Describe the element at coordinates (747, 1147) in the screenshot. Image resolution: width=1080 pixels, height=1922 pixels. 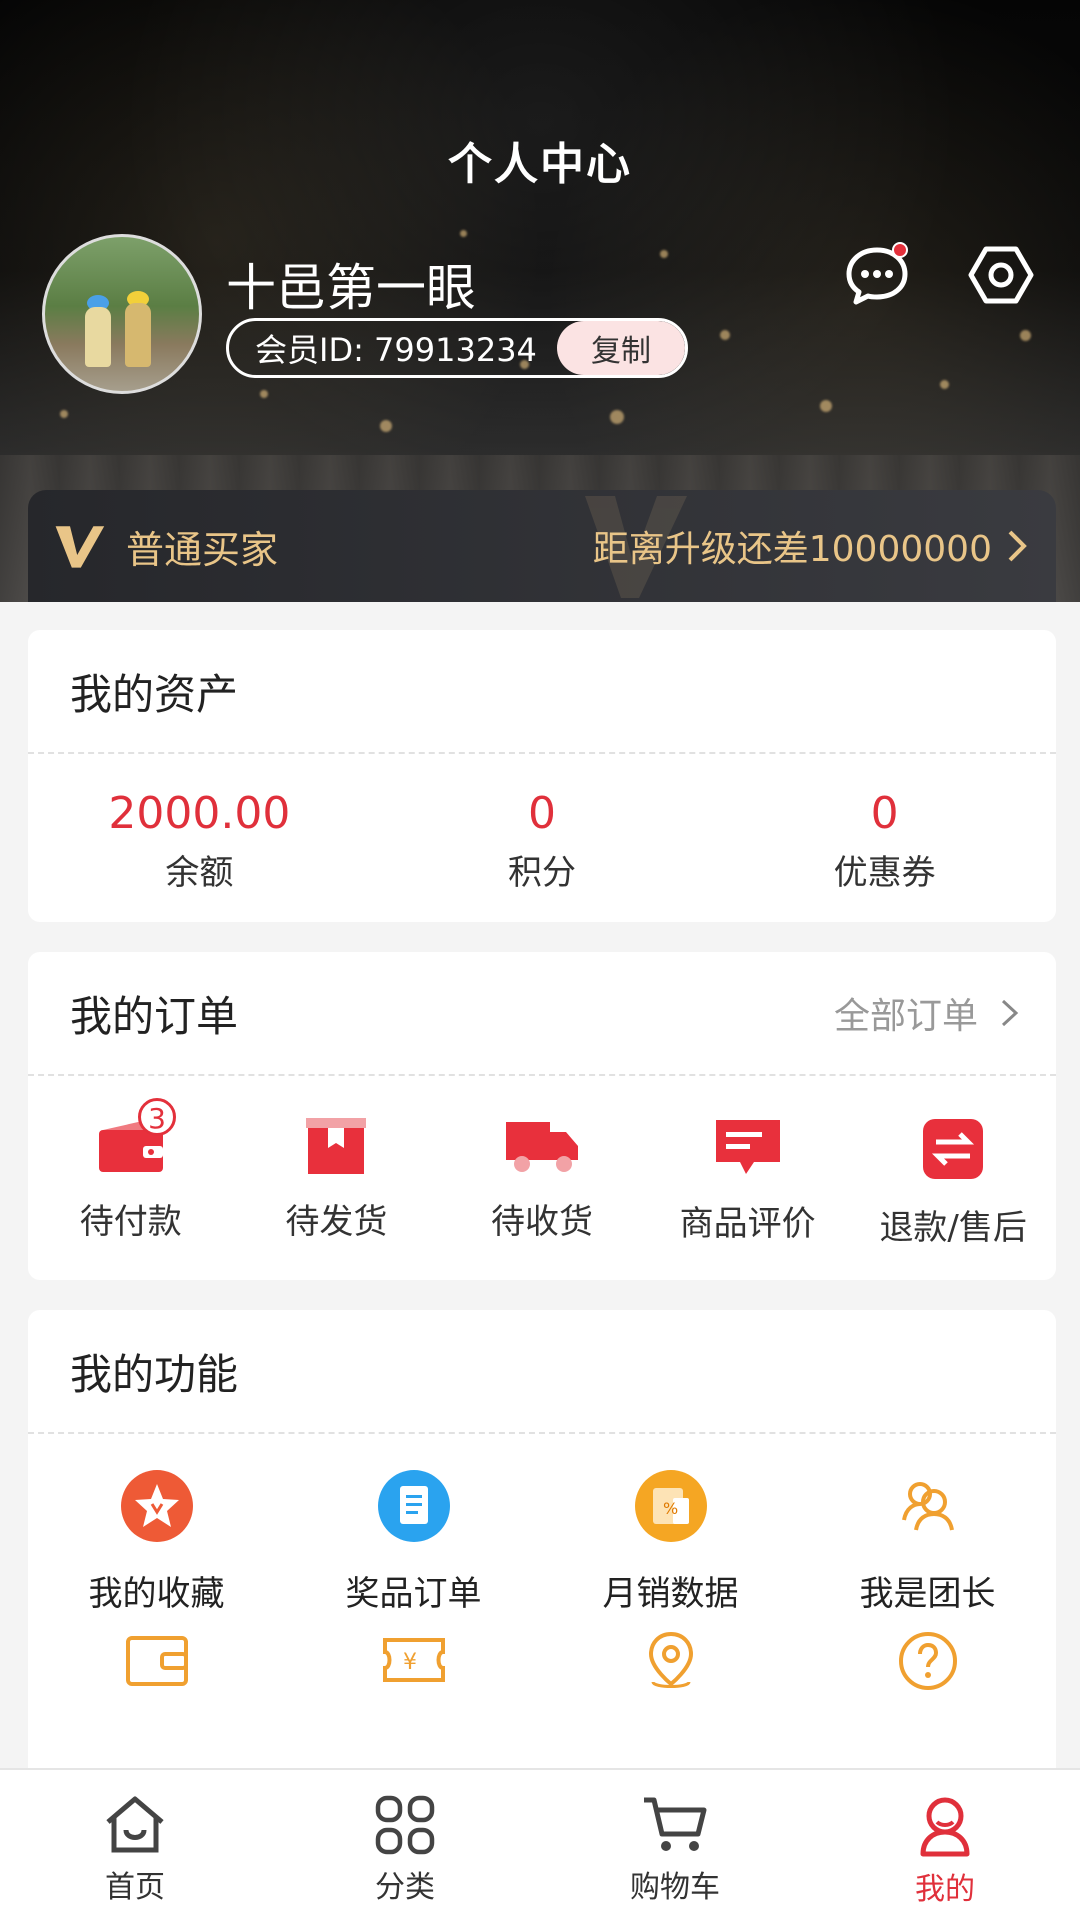
I see `comment-icon` at that location.